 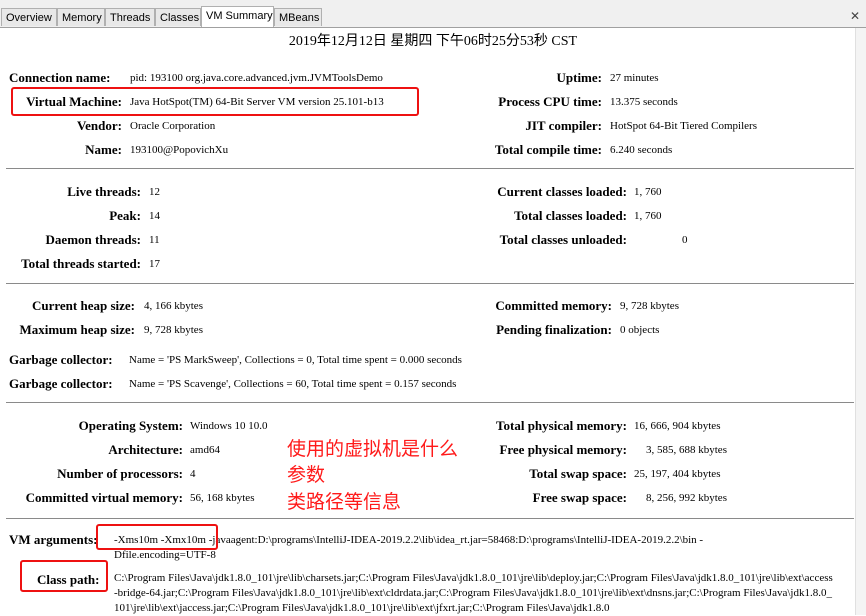 What do you see at coordinates (579, 497) in the screenshot?
I see `free-swap-space-label: Free swap space:` at bounding box center [579, 497].